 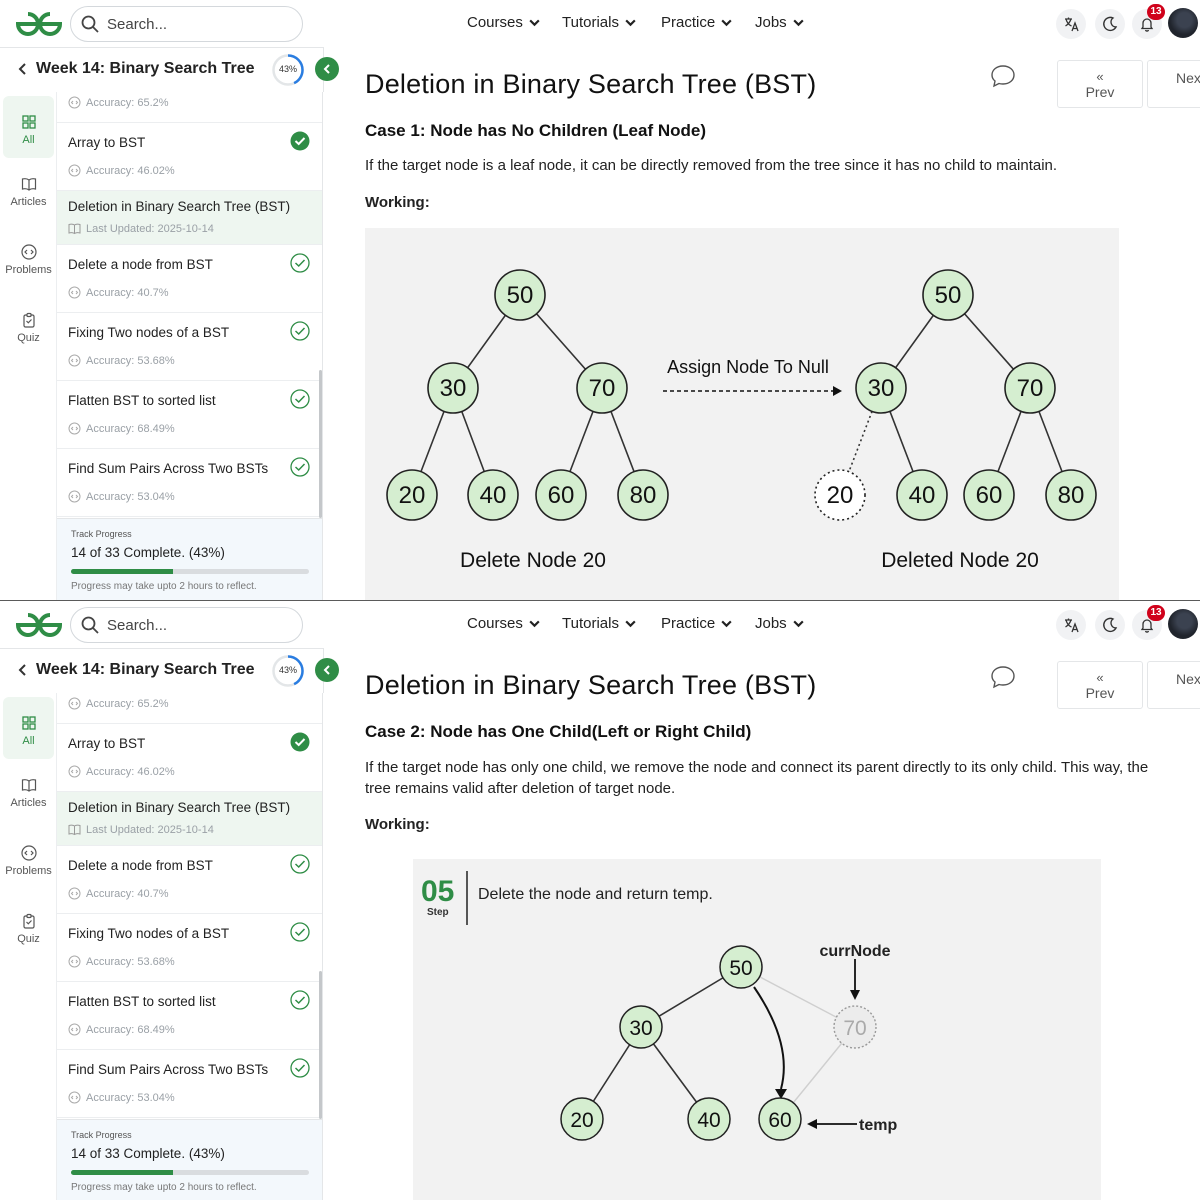 What do you see at coordinates (149, 933) in the screenshot?
I see `item-title: Fixing Two nodes of a BST` at bounding box center [149, 933].